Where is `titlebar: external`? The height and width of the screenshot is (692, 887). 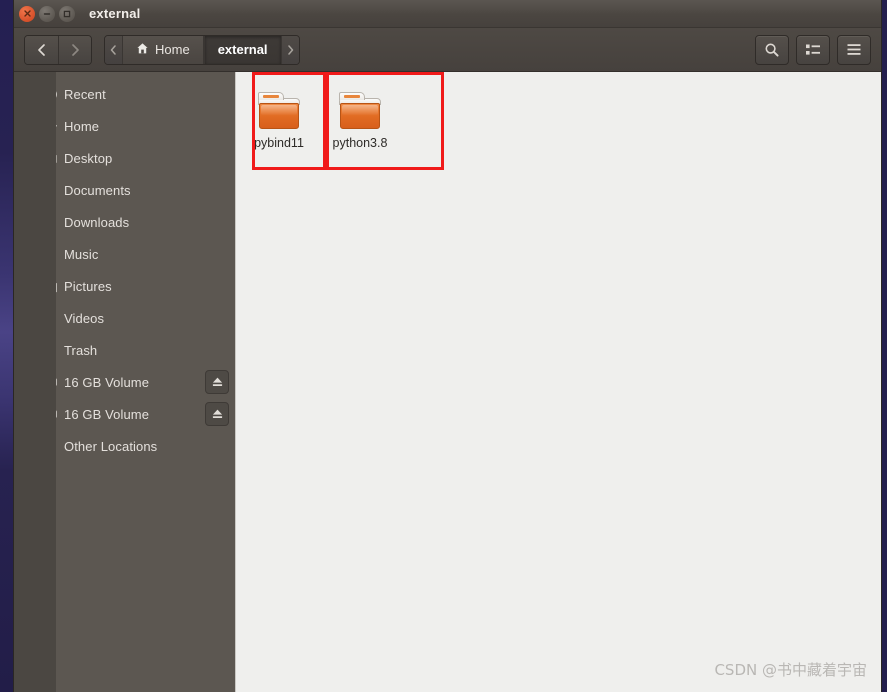 titlebar: external is located at coordinates (447, 14).